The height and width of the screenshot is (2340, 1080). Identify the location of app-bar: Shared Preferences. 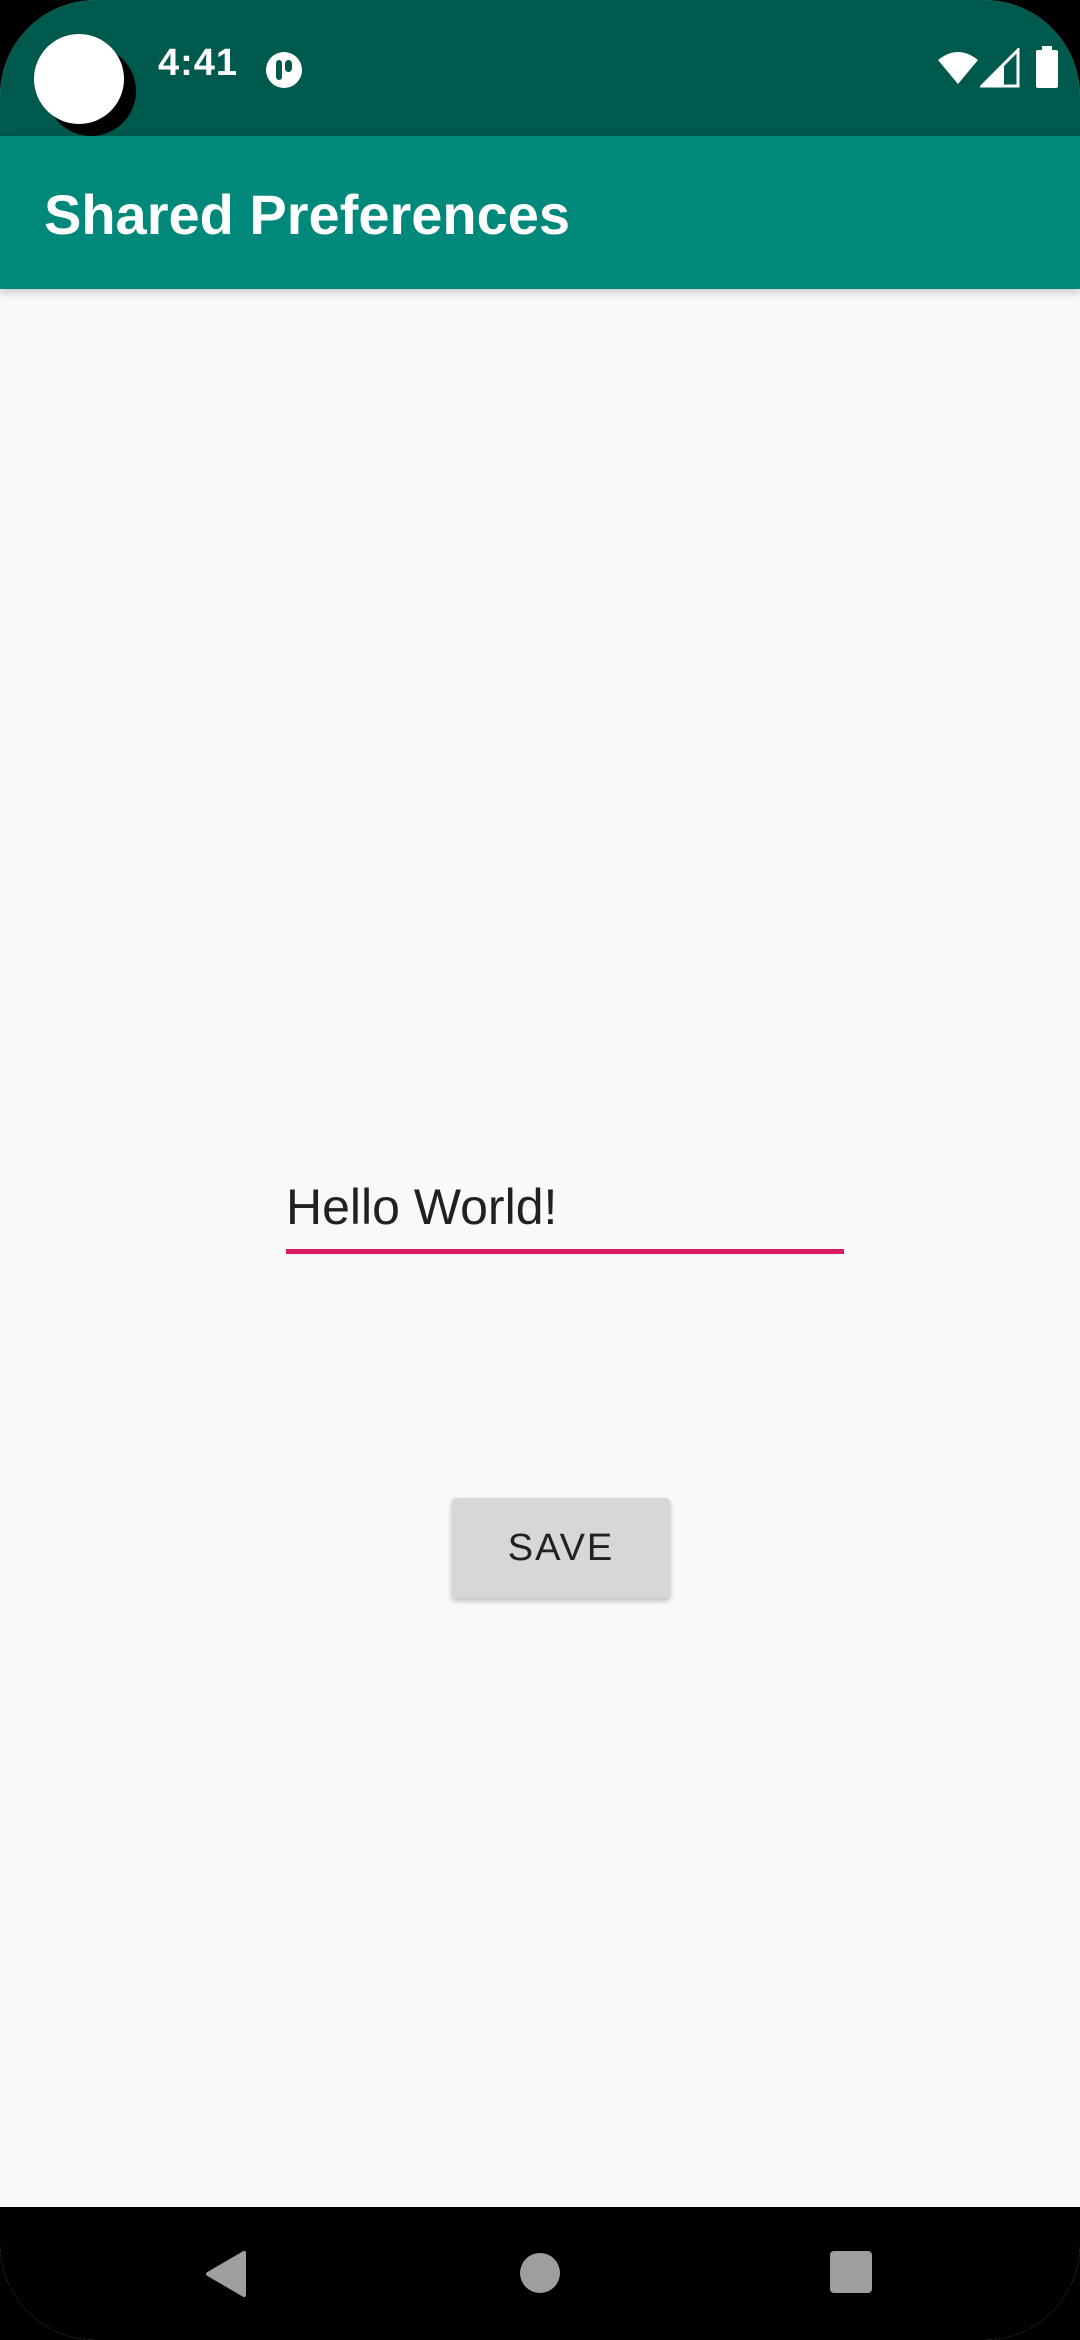
(540, 212).